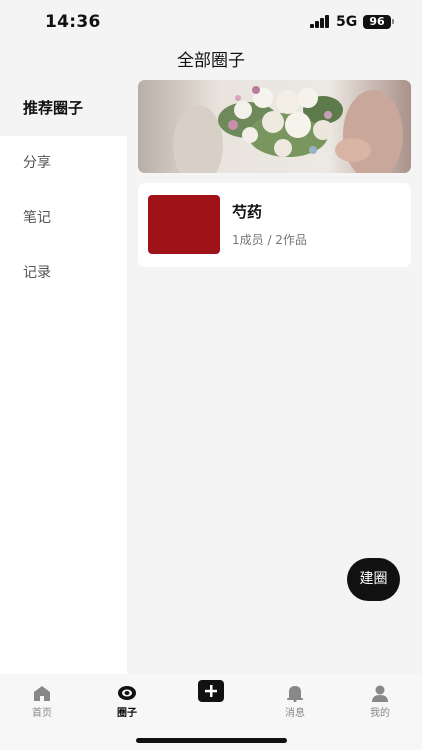 Image resolution: width=422 pixels, height=750 pixels. Describe the element at coordinates (42, 693) in the screenshot. I see `home-icon` at that location.